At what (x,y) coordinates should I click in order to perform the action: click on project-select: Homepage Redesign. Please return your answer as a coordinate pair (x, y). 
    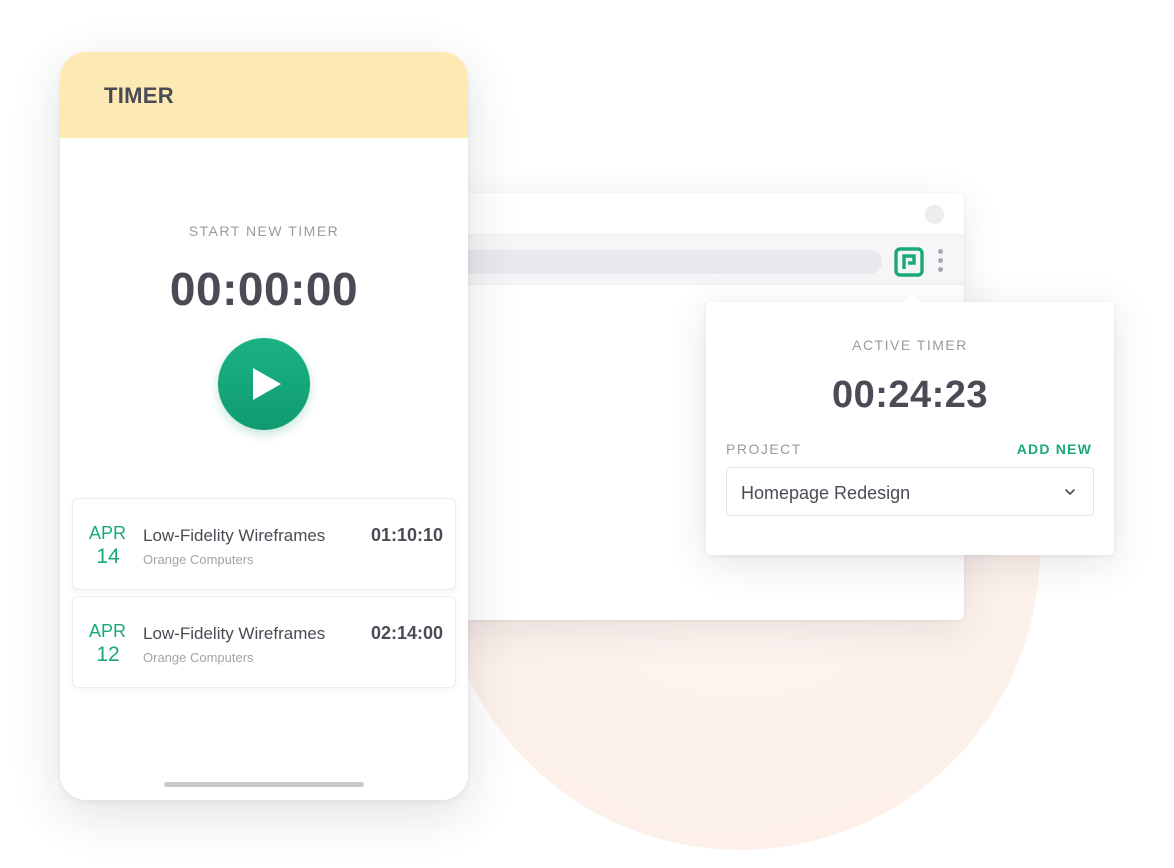
    Looking at the image, I should click on (910, 491).